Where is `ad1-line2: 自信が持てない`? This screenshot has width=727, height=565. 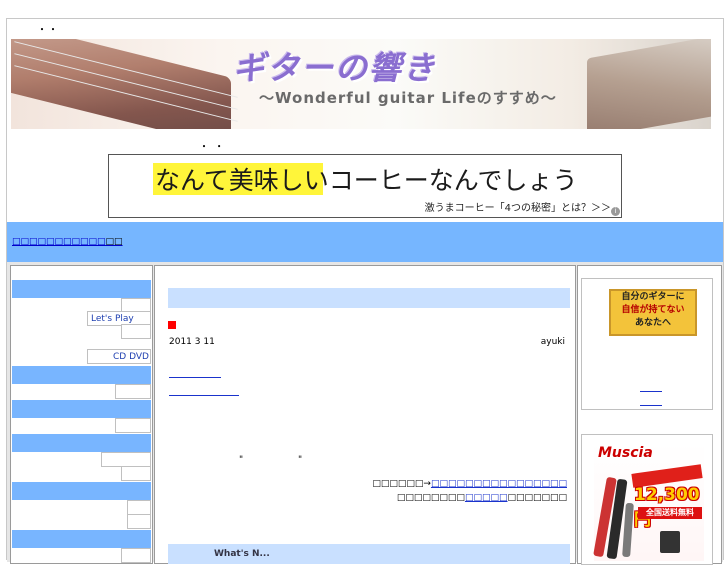
ad1-line2: 自信が持てない is located at coordinates (653, 310).